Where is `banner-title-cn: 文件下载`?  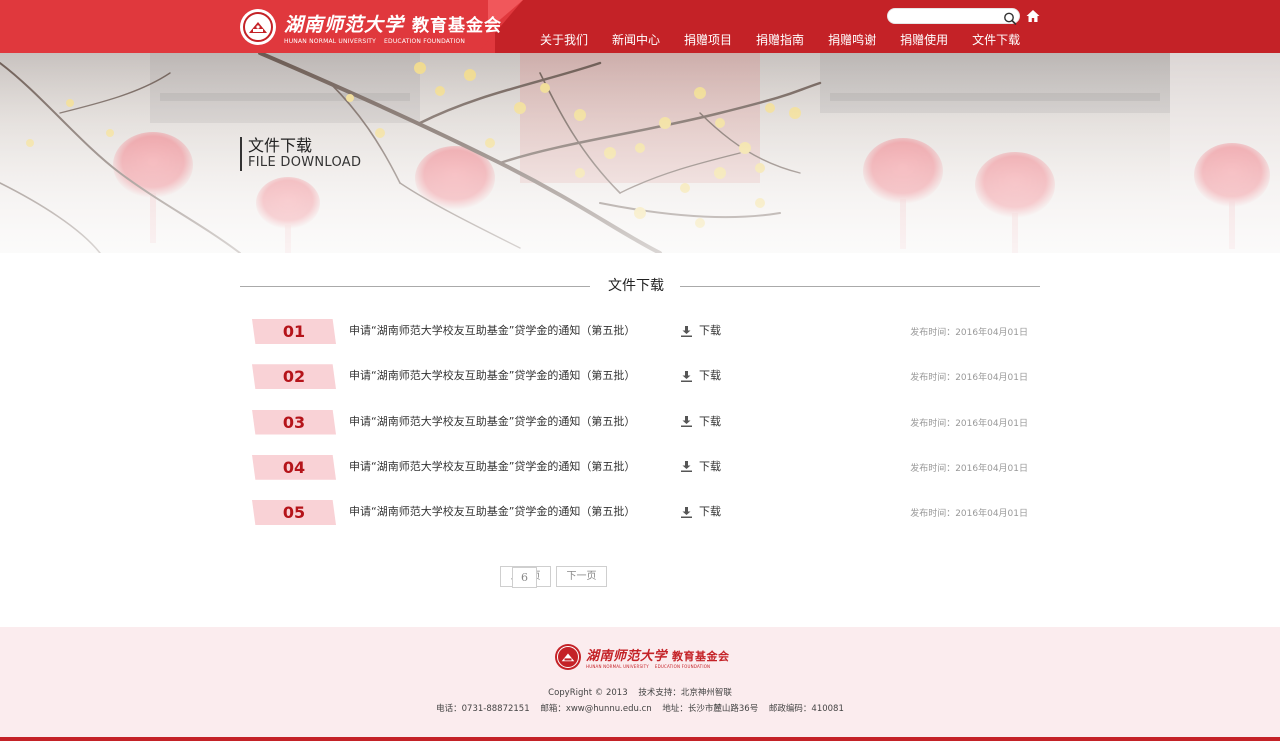 banner-title-cn: 文件下载 is located at coordinates (280, 145).